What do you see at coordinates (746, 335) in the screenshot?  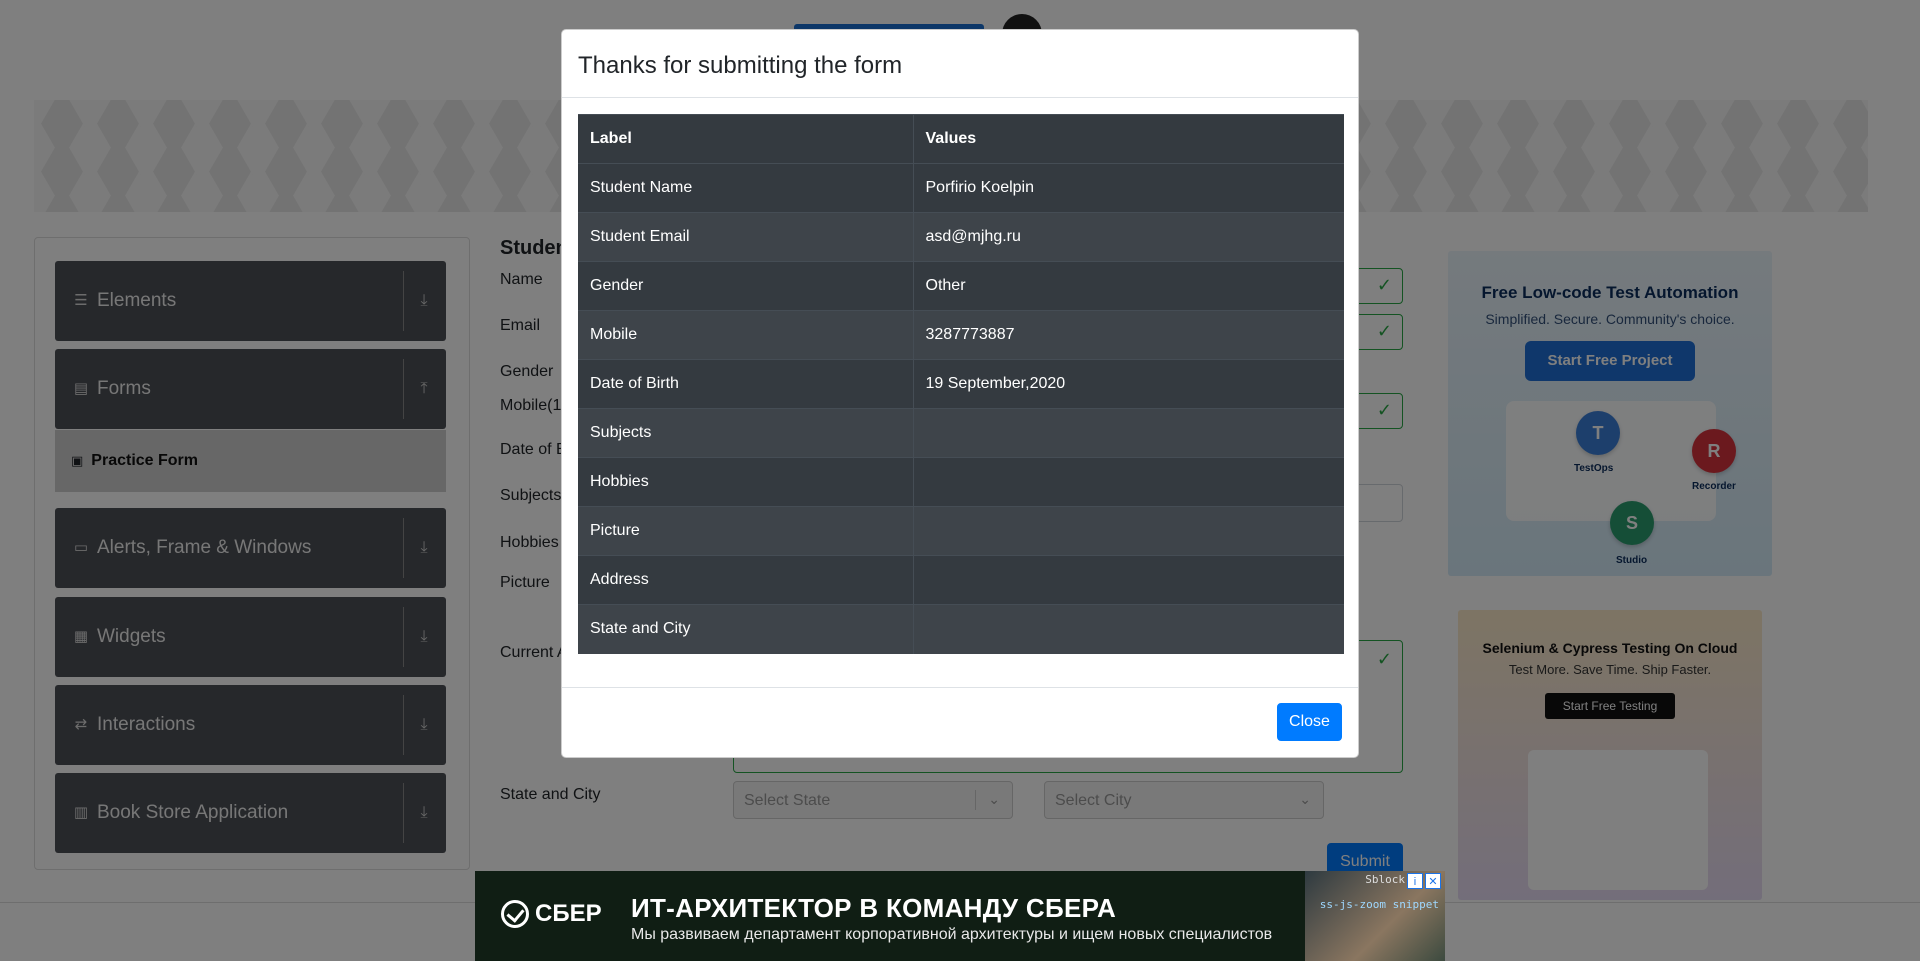 I see `row-label: Mobile` at bounding box center [746, 335].